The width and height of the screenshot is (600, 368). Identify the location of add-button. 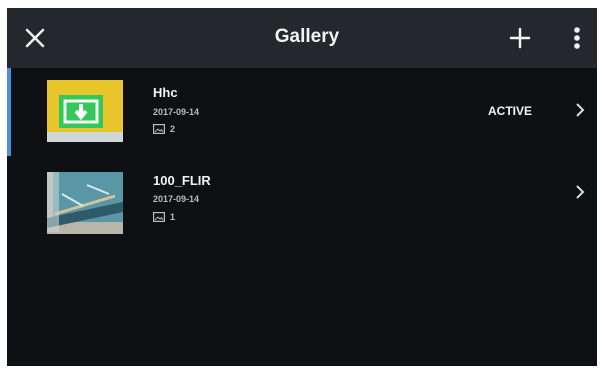
(520, 38).